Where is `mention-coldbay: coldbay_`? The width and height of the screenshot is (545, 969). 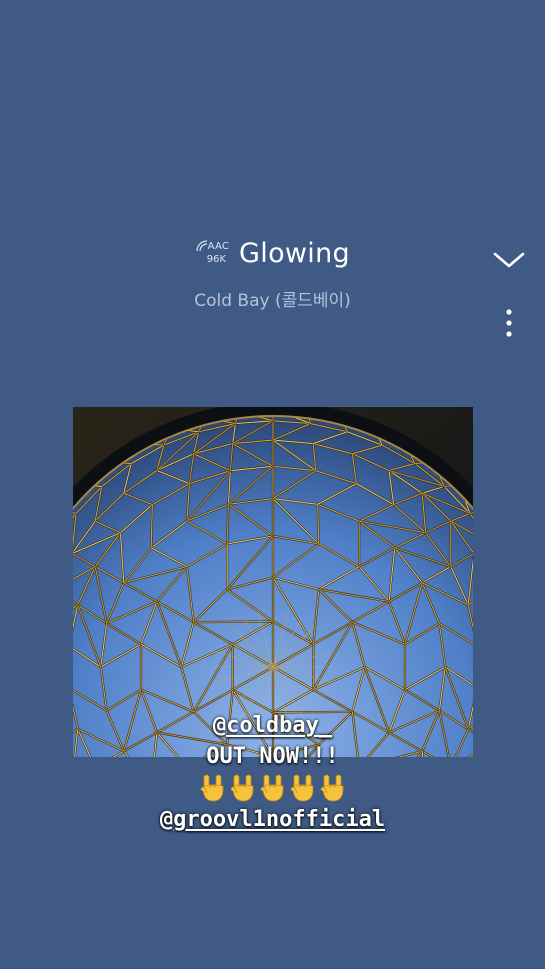 mention-coldbay: coldbay_ is located at coordinates (279, 725).